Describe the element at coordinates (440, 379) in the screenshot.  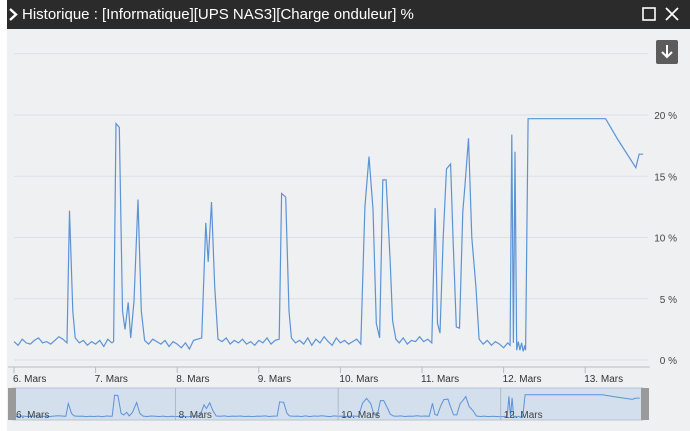
I see `x-tick-label: 11. Mars` at that location.